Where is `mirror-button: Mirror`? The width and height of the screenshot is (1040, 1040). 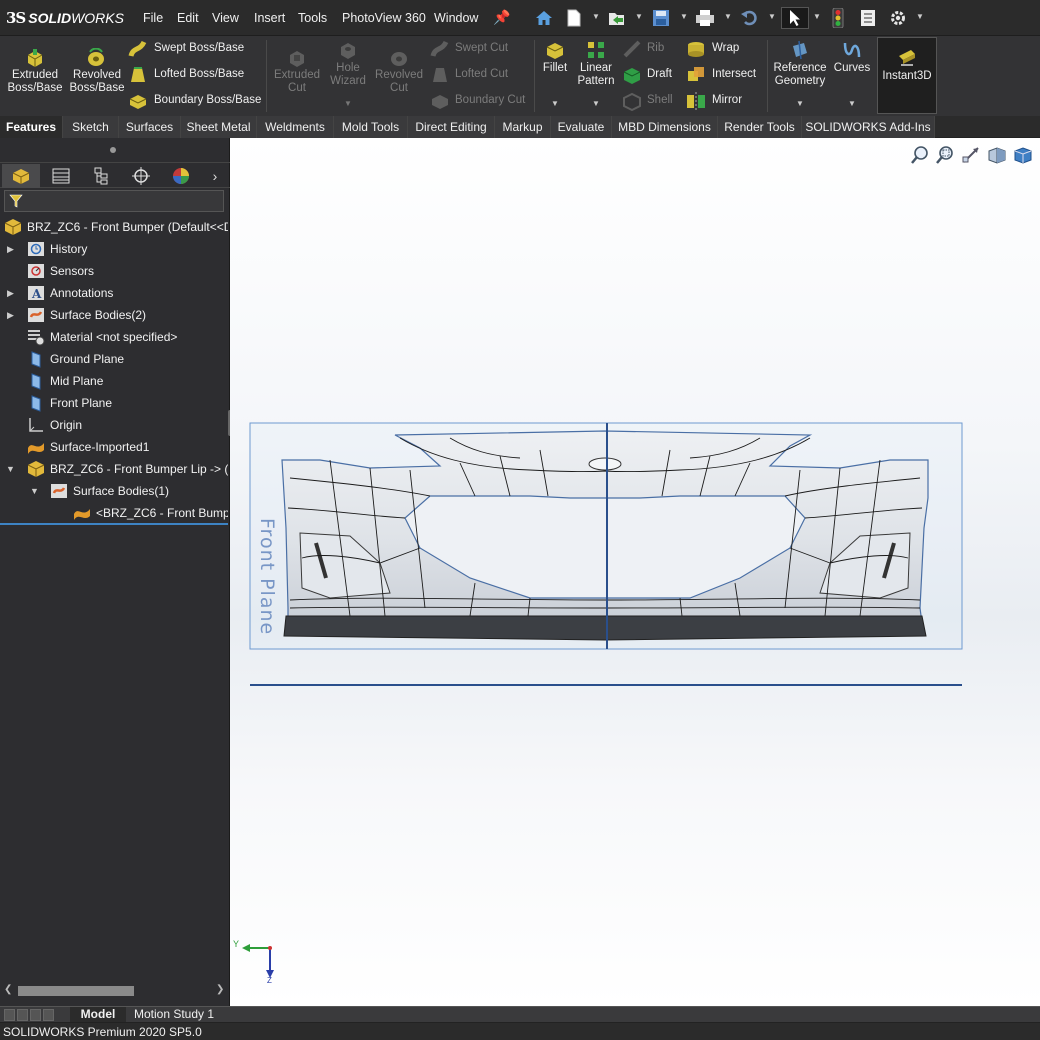
mirror-button: Mirror is located at coordinates (727, 100).